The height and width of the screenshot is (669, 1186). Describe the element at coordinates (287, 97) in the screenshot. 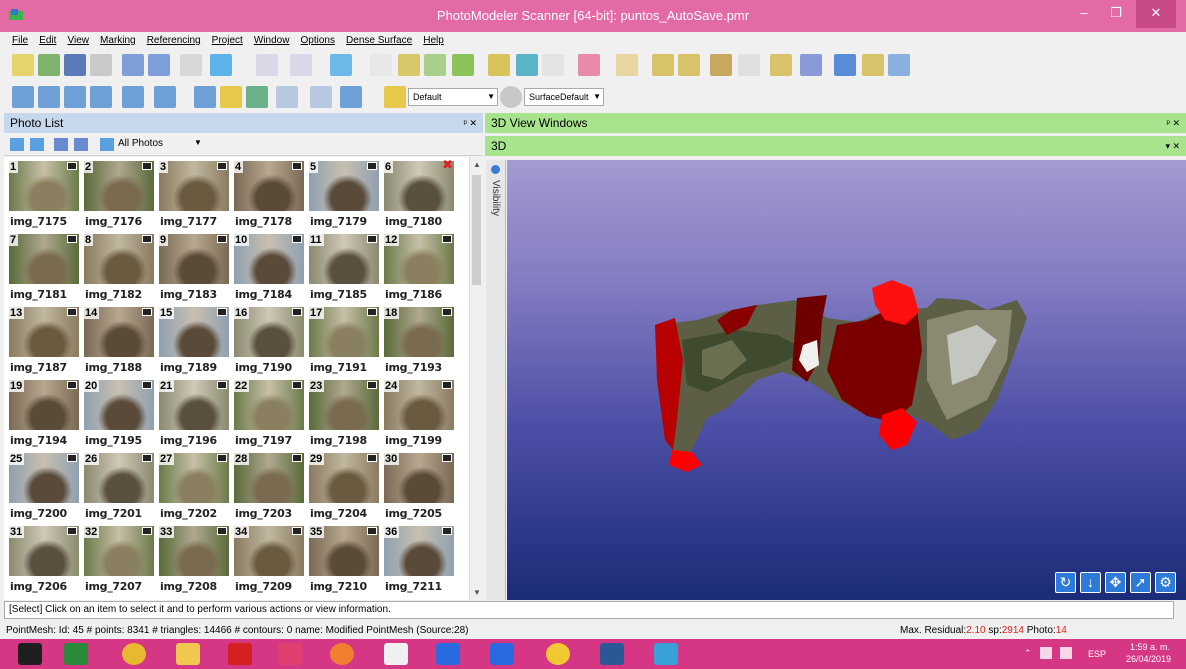

I see `zoom-icon` at that location.